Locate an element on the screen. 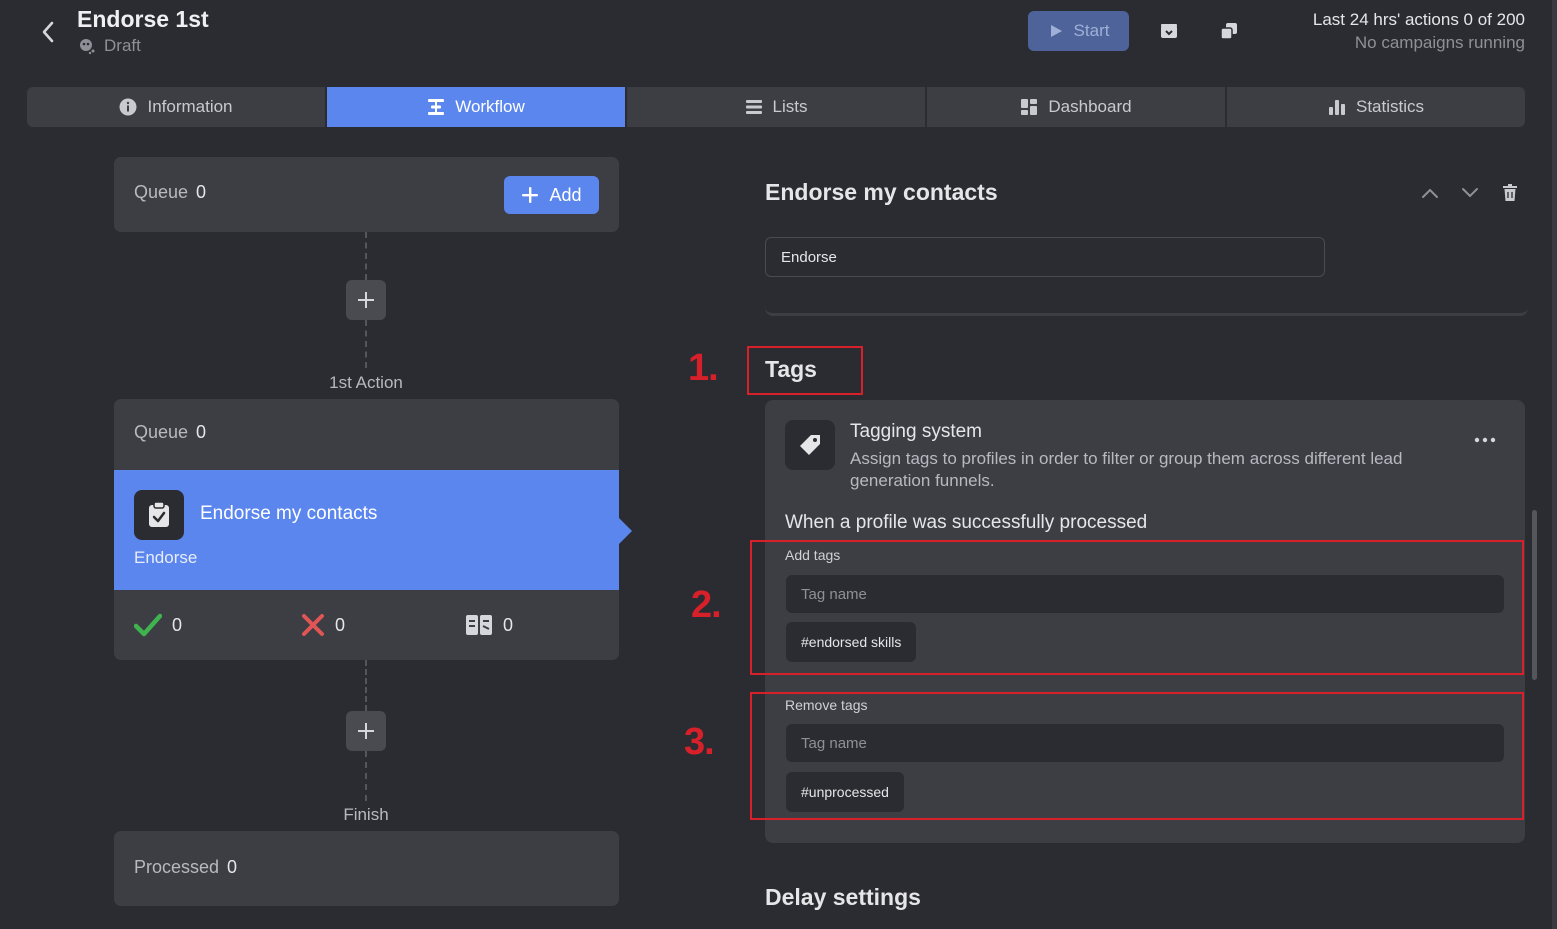 This screenshot has width=1557, height=929. workflow-icon is located at coordinates (436, 107).